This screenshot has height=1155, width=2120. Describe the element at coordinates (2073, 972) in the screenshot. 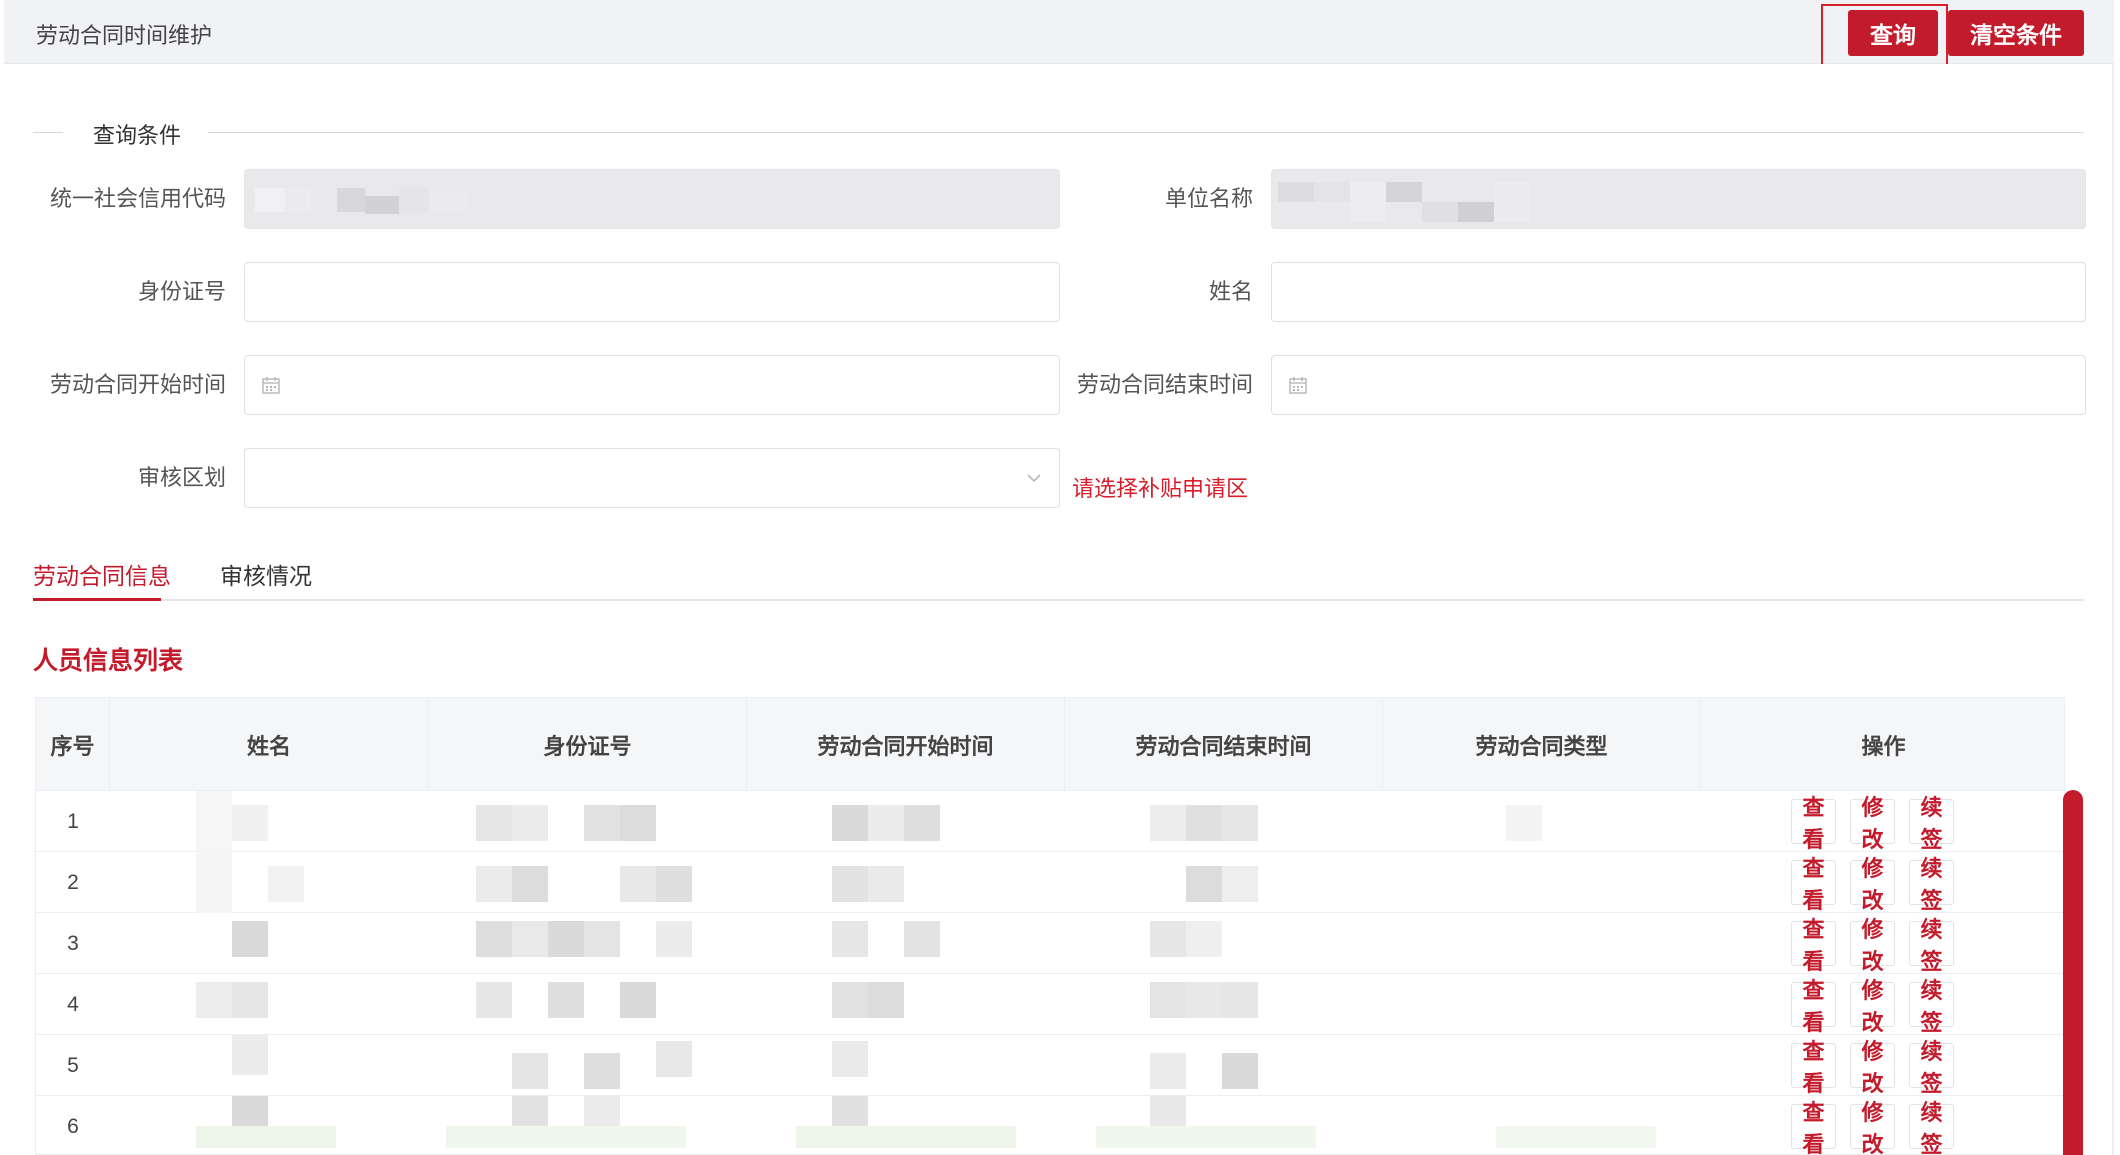

I see `table-scrollbar-thumb` at that location.